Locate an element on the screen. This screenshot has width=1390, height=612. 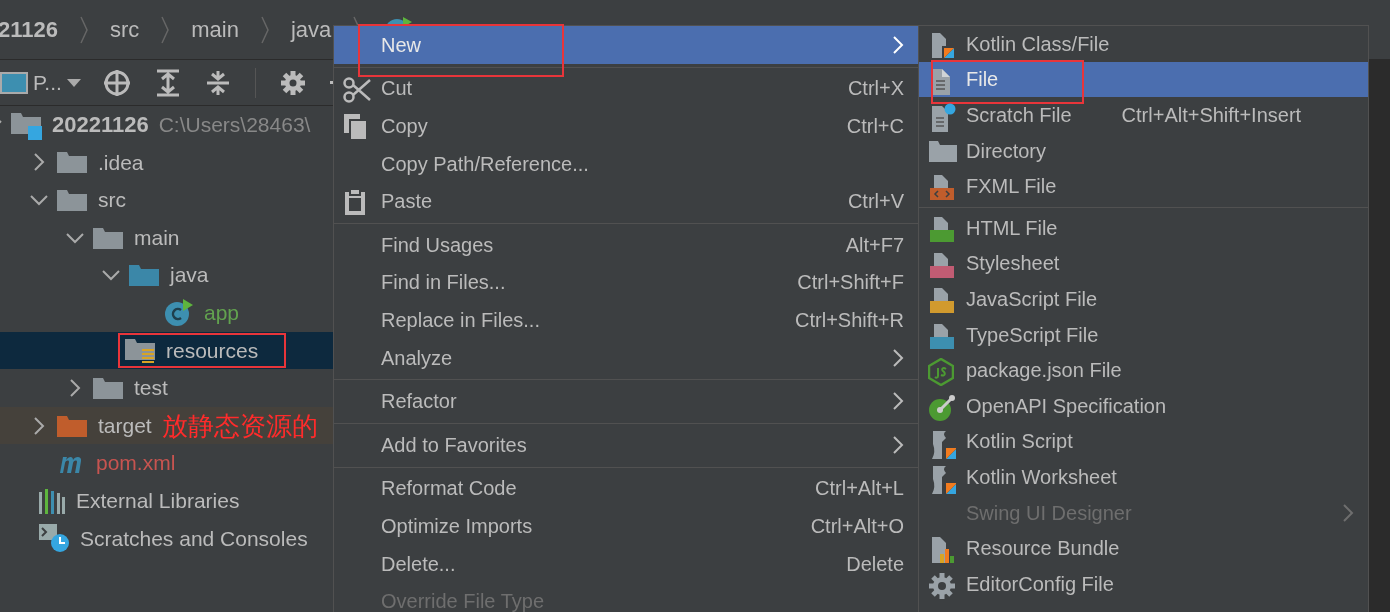
menu-item: Reformat Code Ctrl+Alt+L is located at coordinates (626, 488).